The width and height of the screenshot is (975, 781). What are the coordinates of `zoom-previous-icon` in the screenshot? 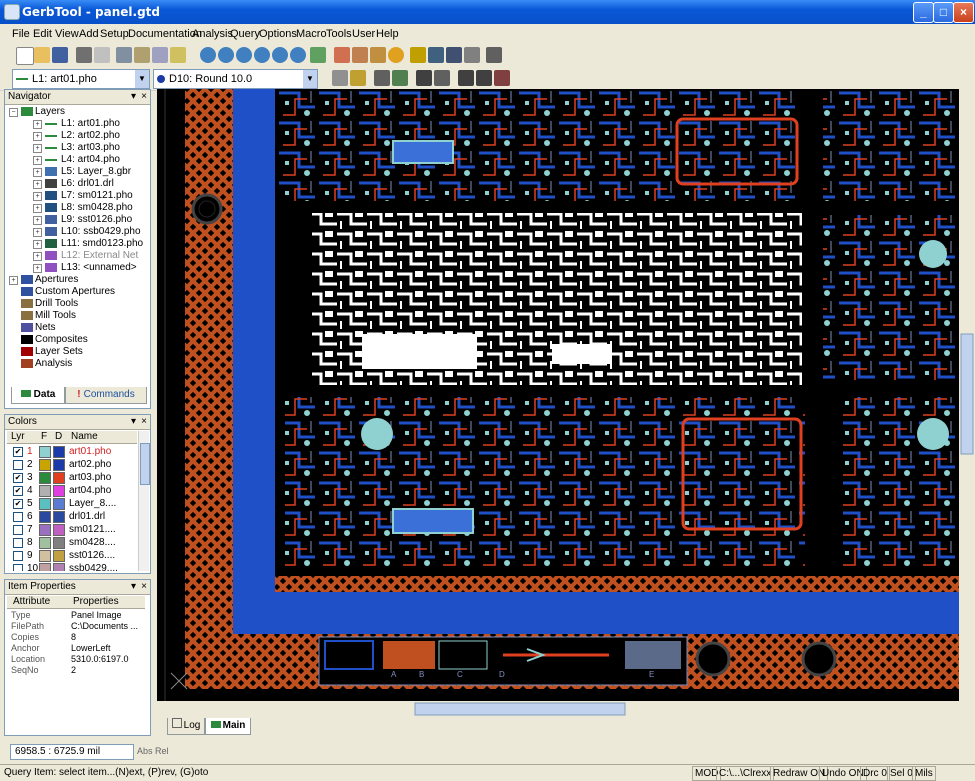 It's located at (262, 55).